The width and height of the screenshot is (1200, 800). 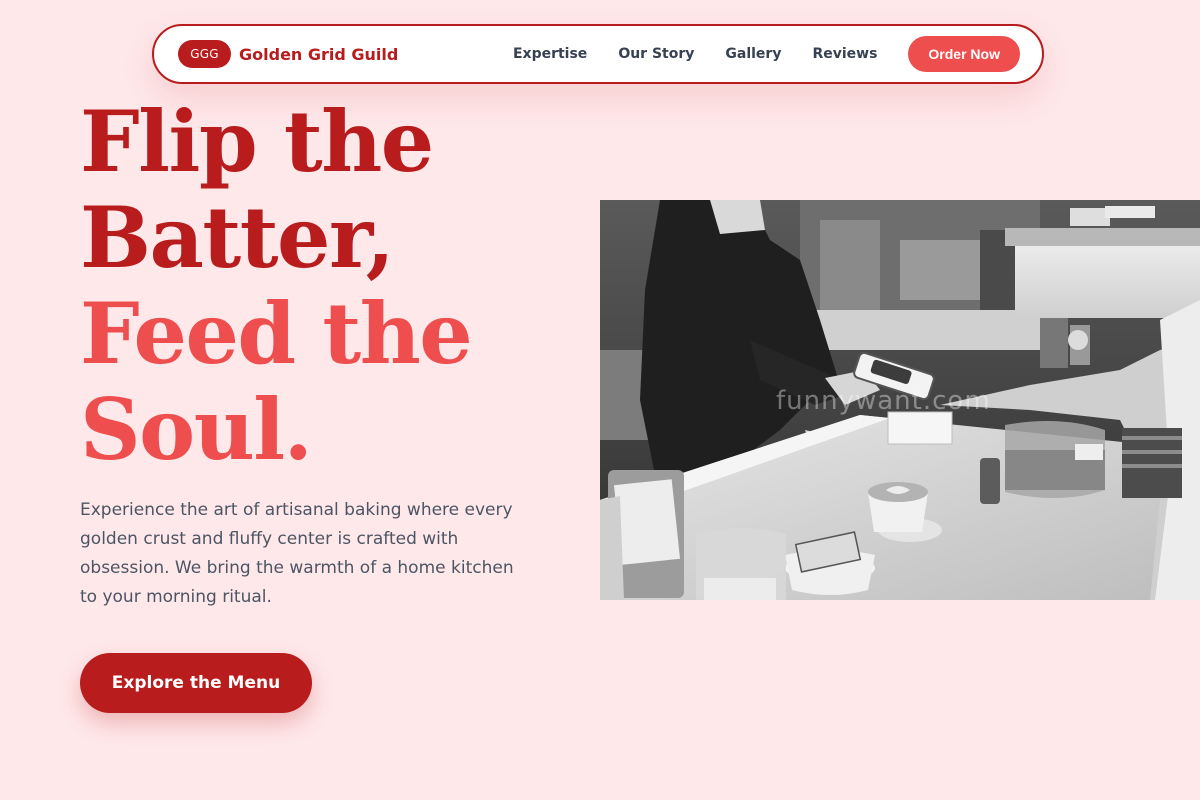 What do you see at coordinates (237, 237) in the screenshot?
I see `hero-title-line-2: Batter,` at bounding box center [237, 237].